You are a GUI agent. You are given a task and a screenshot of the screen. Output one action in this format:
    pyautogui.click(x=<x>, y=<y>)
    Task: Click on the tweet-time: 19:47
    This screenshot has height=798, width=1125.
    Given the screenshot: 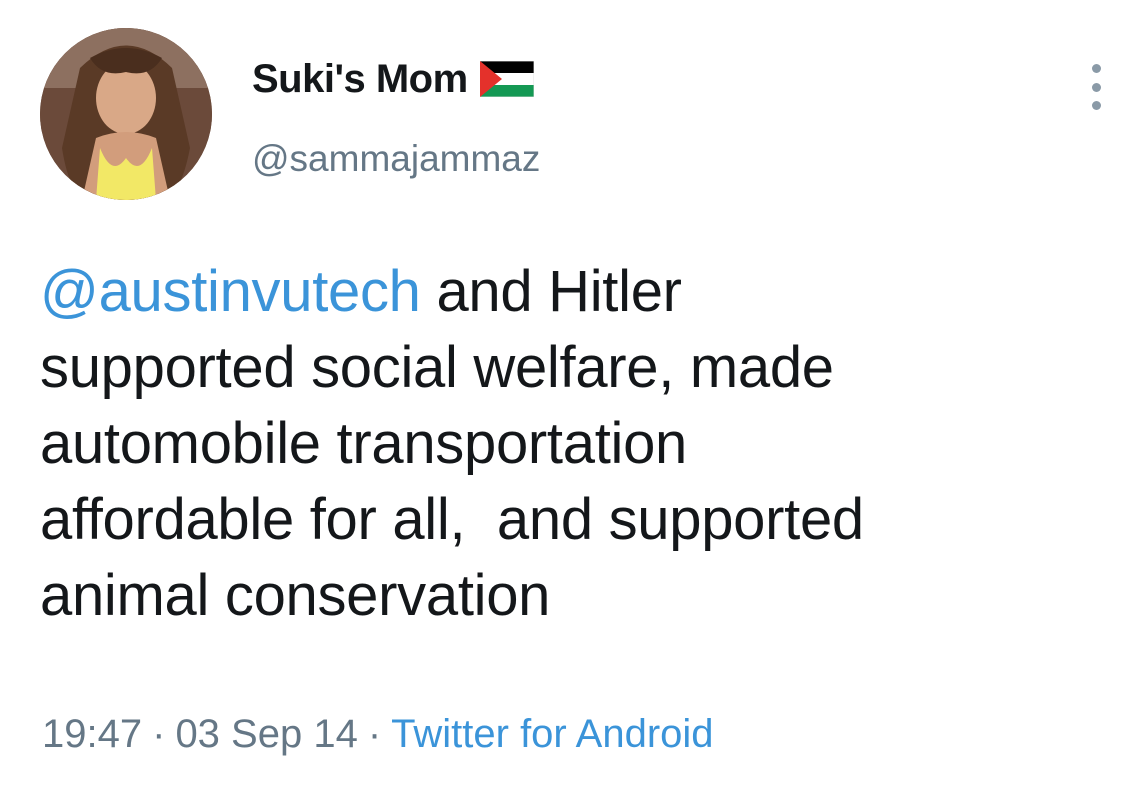 What is the action you would take?
    pyautogui.click(x=92, y=734)
    